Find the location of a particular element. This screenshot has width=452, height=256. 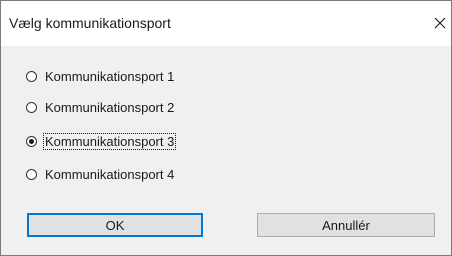

radio-option-port-2: Kommunikationsport 2 is located at coordinates (100, 107).